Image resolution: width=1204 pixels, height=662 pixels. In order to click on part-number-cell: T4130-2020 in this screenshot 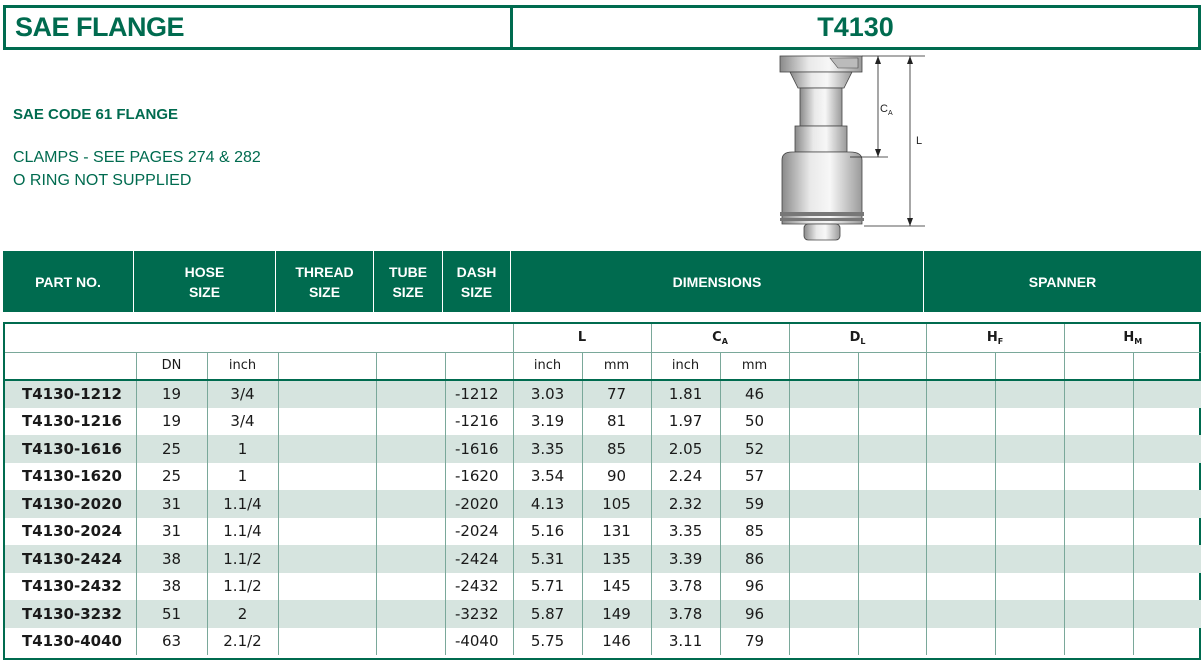, I will do `click(71, 504)`.